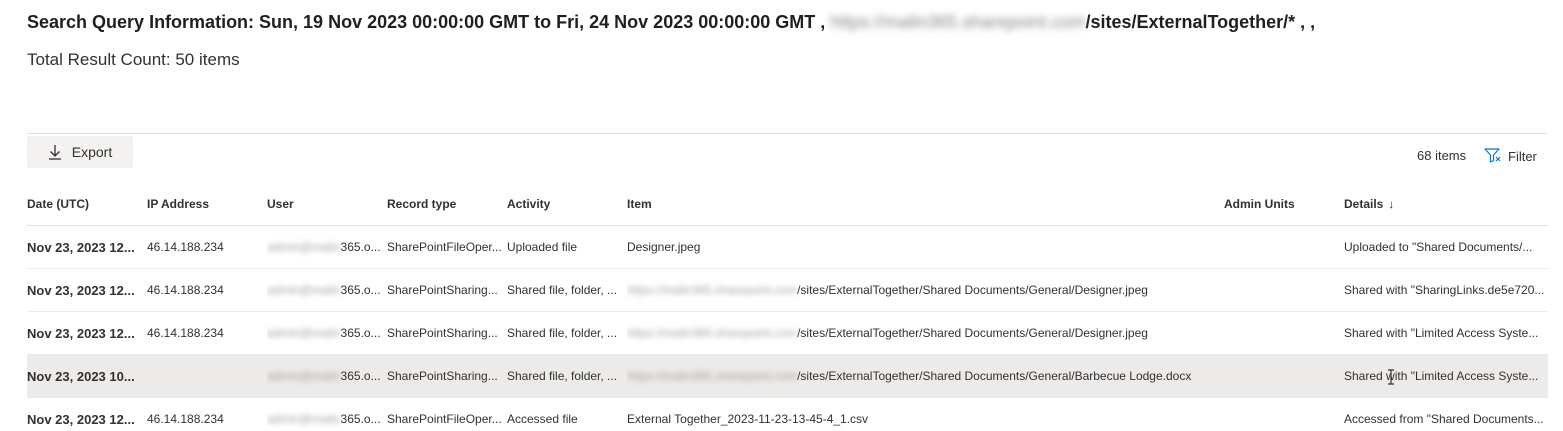 The image size is (1563, 431). Describe the element at coordinates (324, 204) in the screenshot. I see `column-header-user: User` at that location.